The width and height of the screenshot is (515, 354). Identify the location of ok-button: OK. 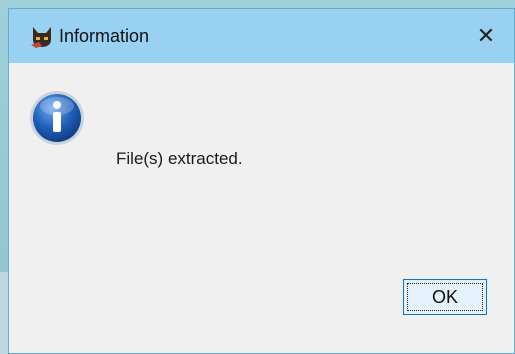
(445, 297).